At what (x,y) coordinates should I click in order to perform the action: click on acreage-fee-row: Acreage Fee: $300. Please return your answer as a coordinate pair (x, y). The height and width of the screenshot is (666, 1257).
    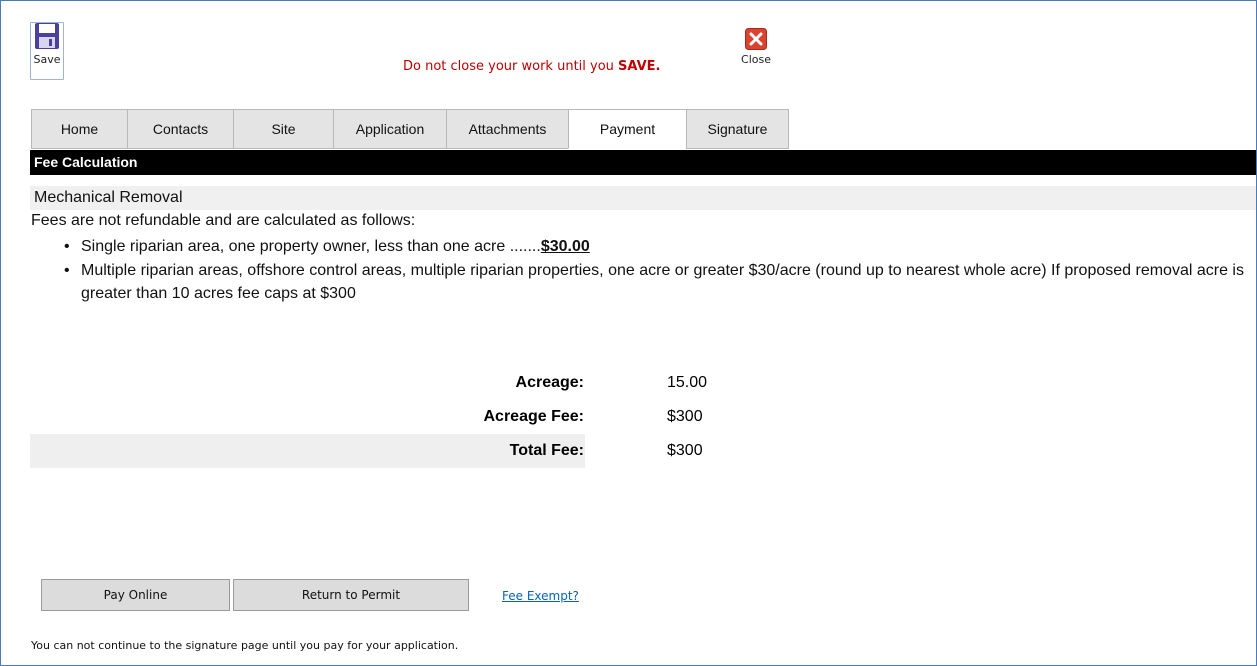
    Looking at the image, I should click on (380, 417).